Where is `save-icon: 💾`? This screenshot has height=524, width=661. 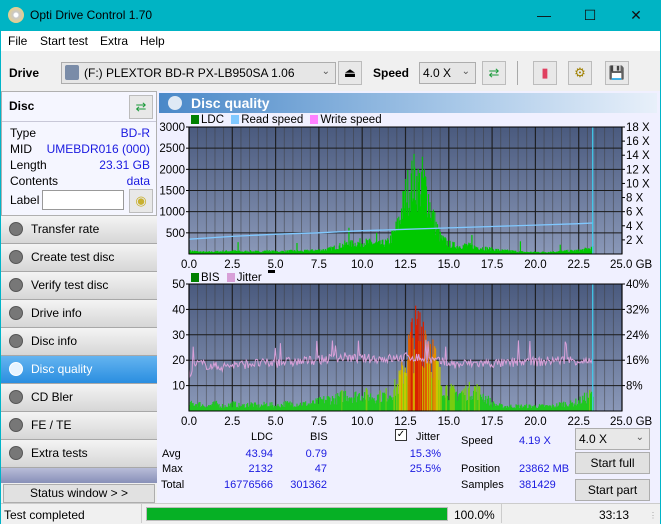
save-icon: 💾 is located at coordinates (617, 72).